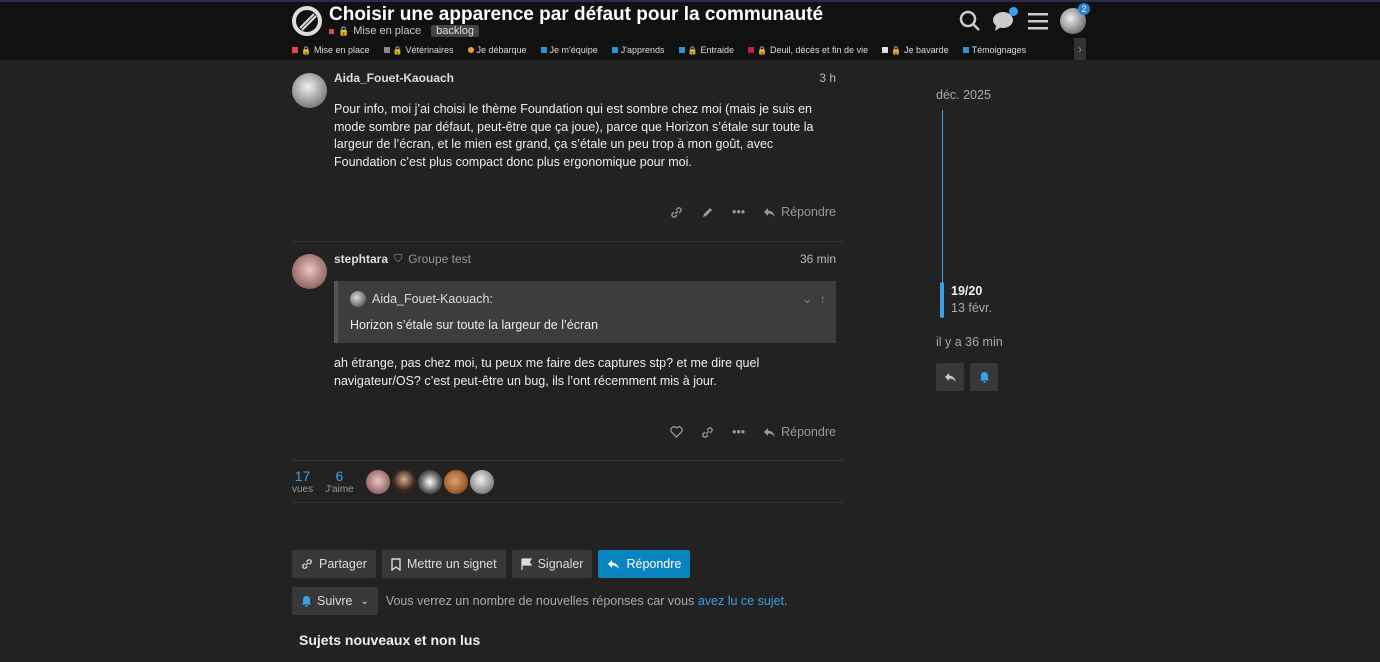  I want to click on views-stat: 17 vues, so click(302, 481).